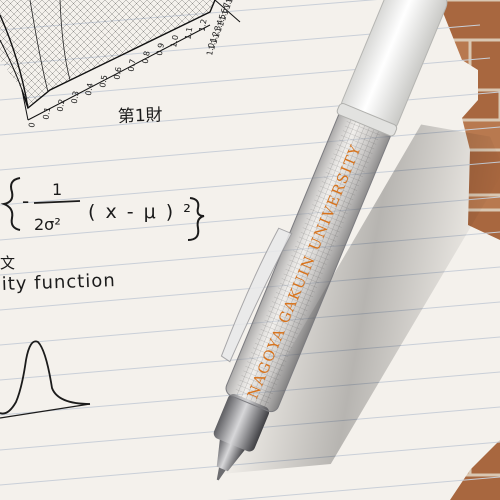 This screenshot has width=500, height=500. I want to click on formula-numerator: 1, so click(57, 189).